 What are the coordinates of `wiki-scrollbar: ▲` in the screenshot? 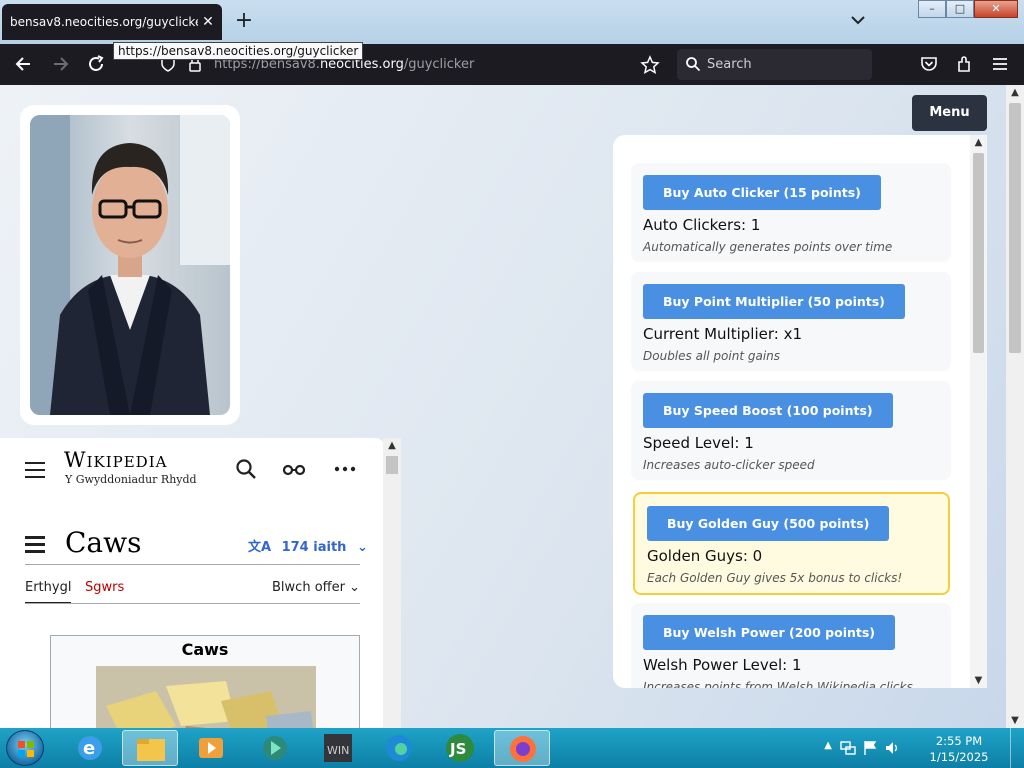 It's located at (392, 583).